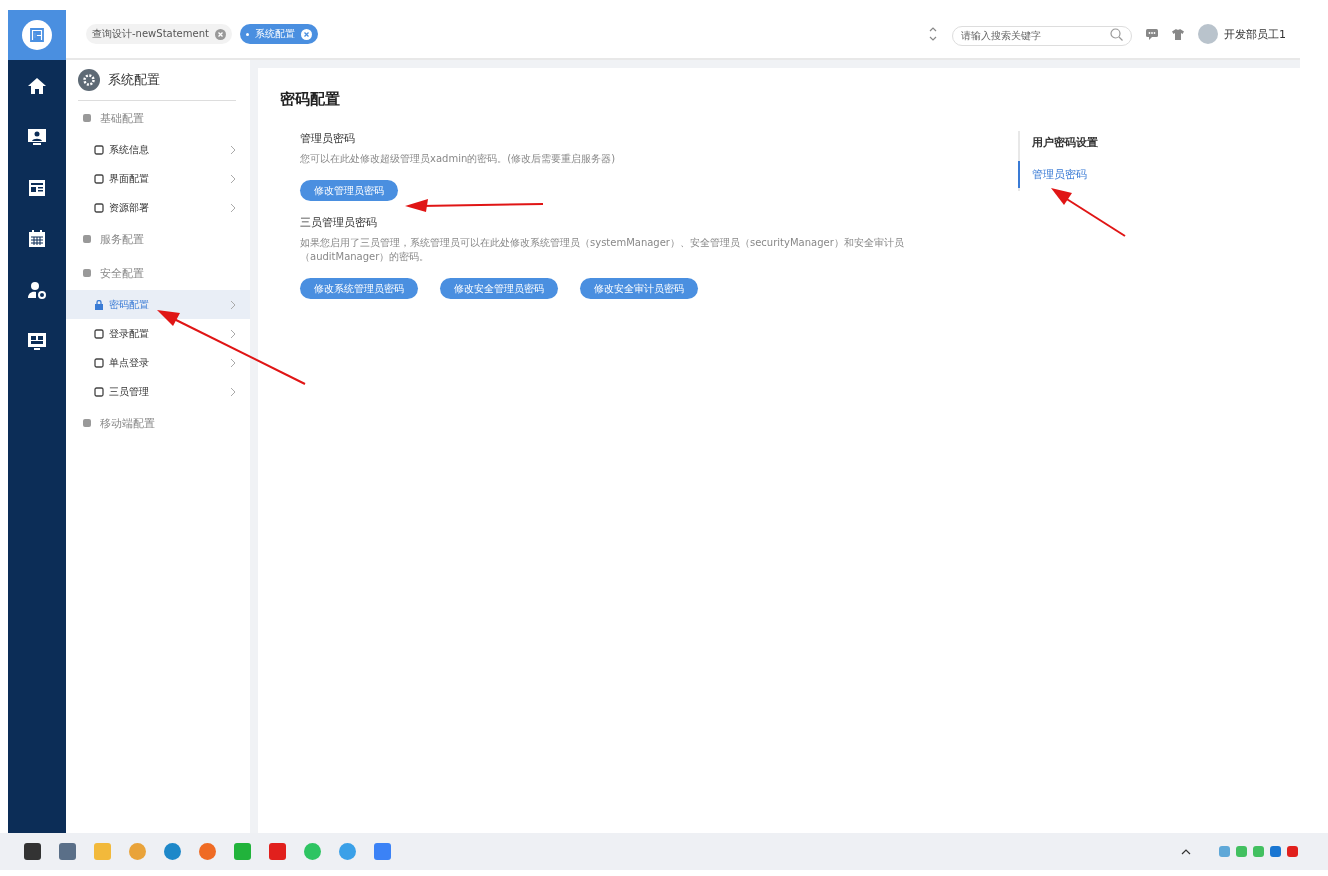 This screenshot has height=876, width=1328. What do you see at coordinates (158, 149) in the screenshot?
I see `menu-item: 系统信息` at bounding box center [158, 149].